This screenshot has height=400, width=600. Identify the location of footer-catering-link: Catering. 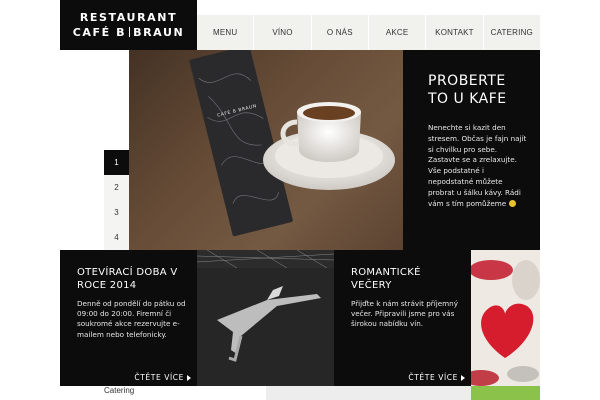
(119, 390).